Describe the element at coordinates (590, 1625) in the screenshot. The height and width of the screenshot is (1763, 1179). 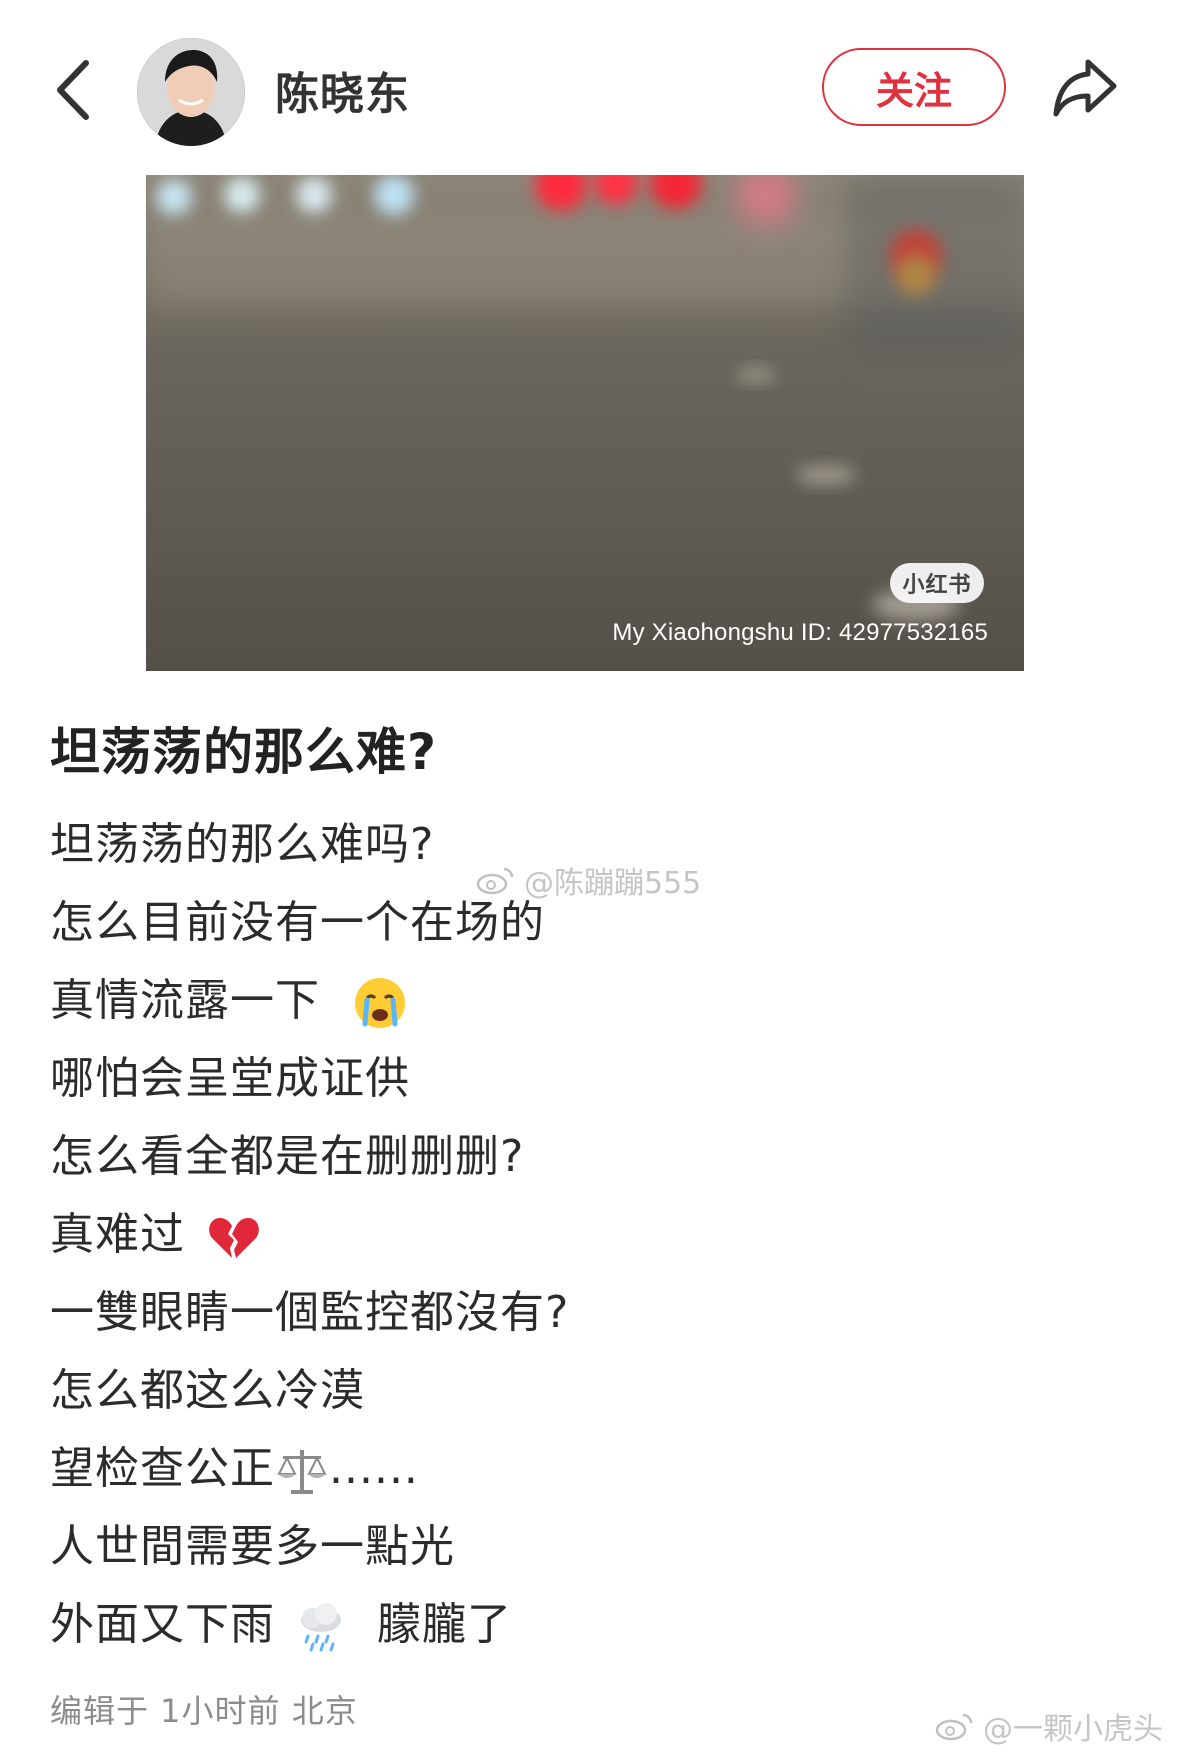
I see `body-line: 外面又下雨 朦朧了` at that location.